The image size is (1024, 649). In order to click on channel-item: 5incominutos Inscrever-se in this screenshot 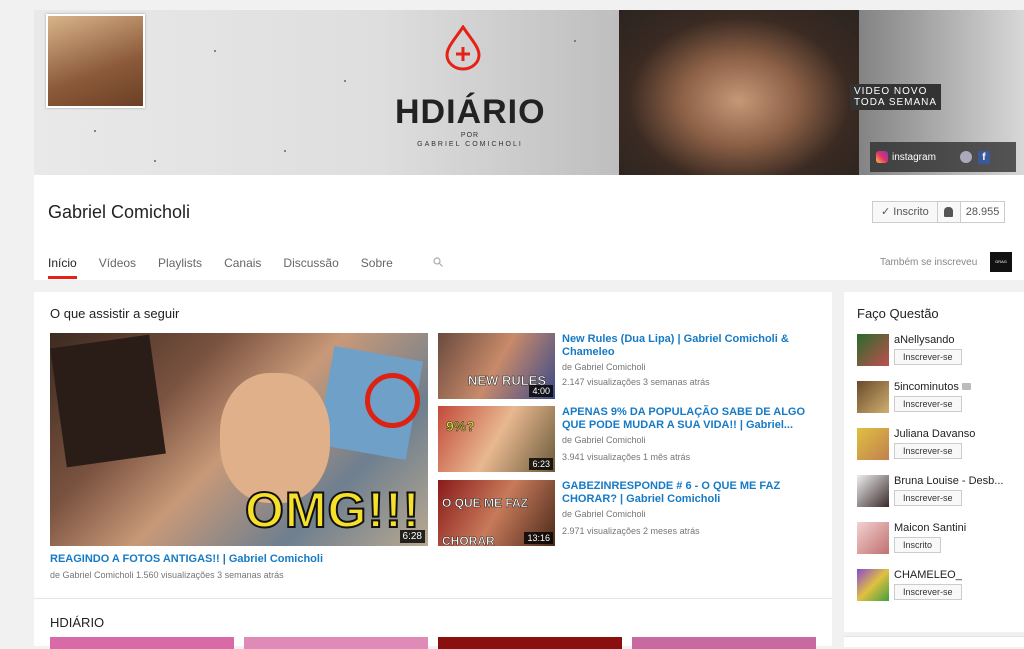, I will do `click(937, 401)`.